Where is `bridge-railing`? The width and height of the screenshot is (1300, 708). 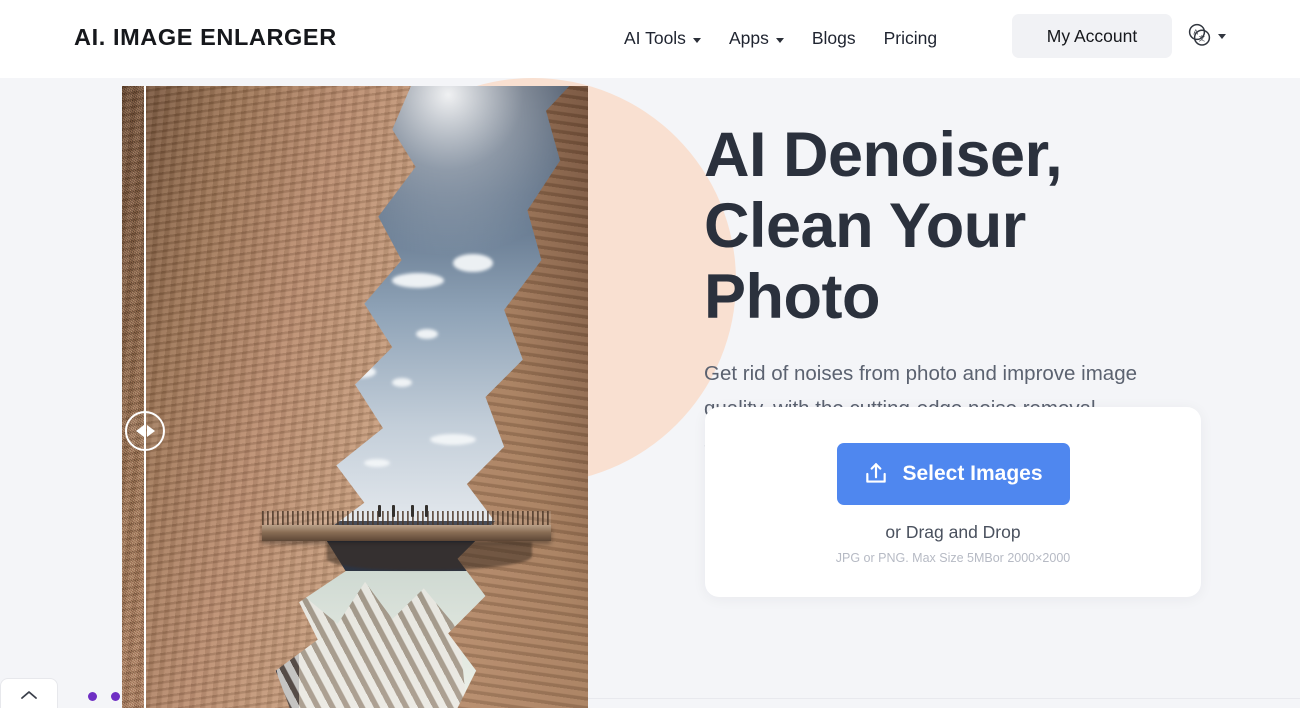 bridge-railing is located at coordinates (406, 518).